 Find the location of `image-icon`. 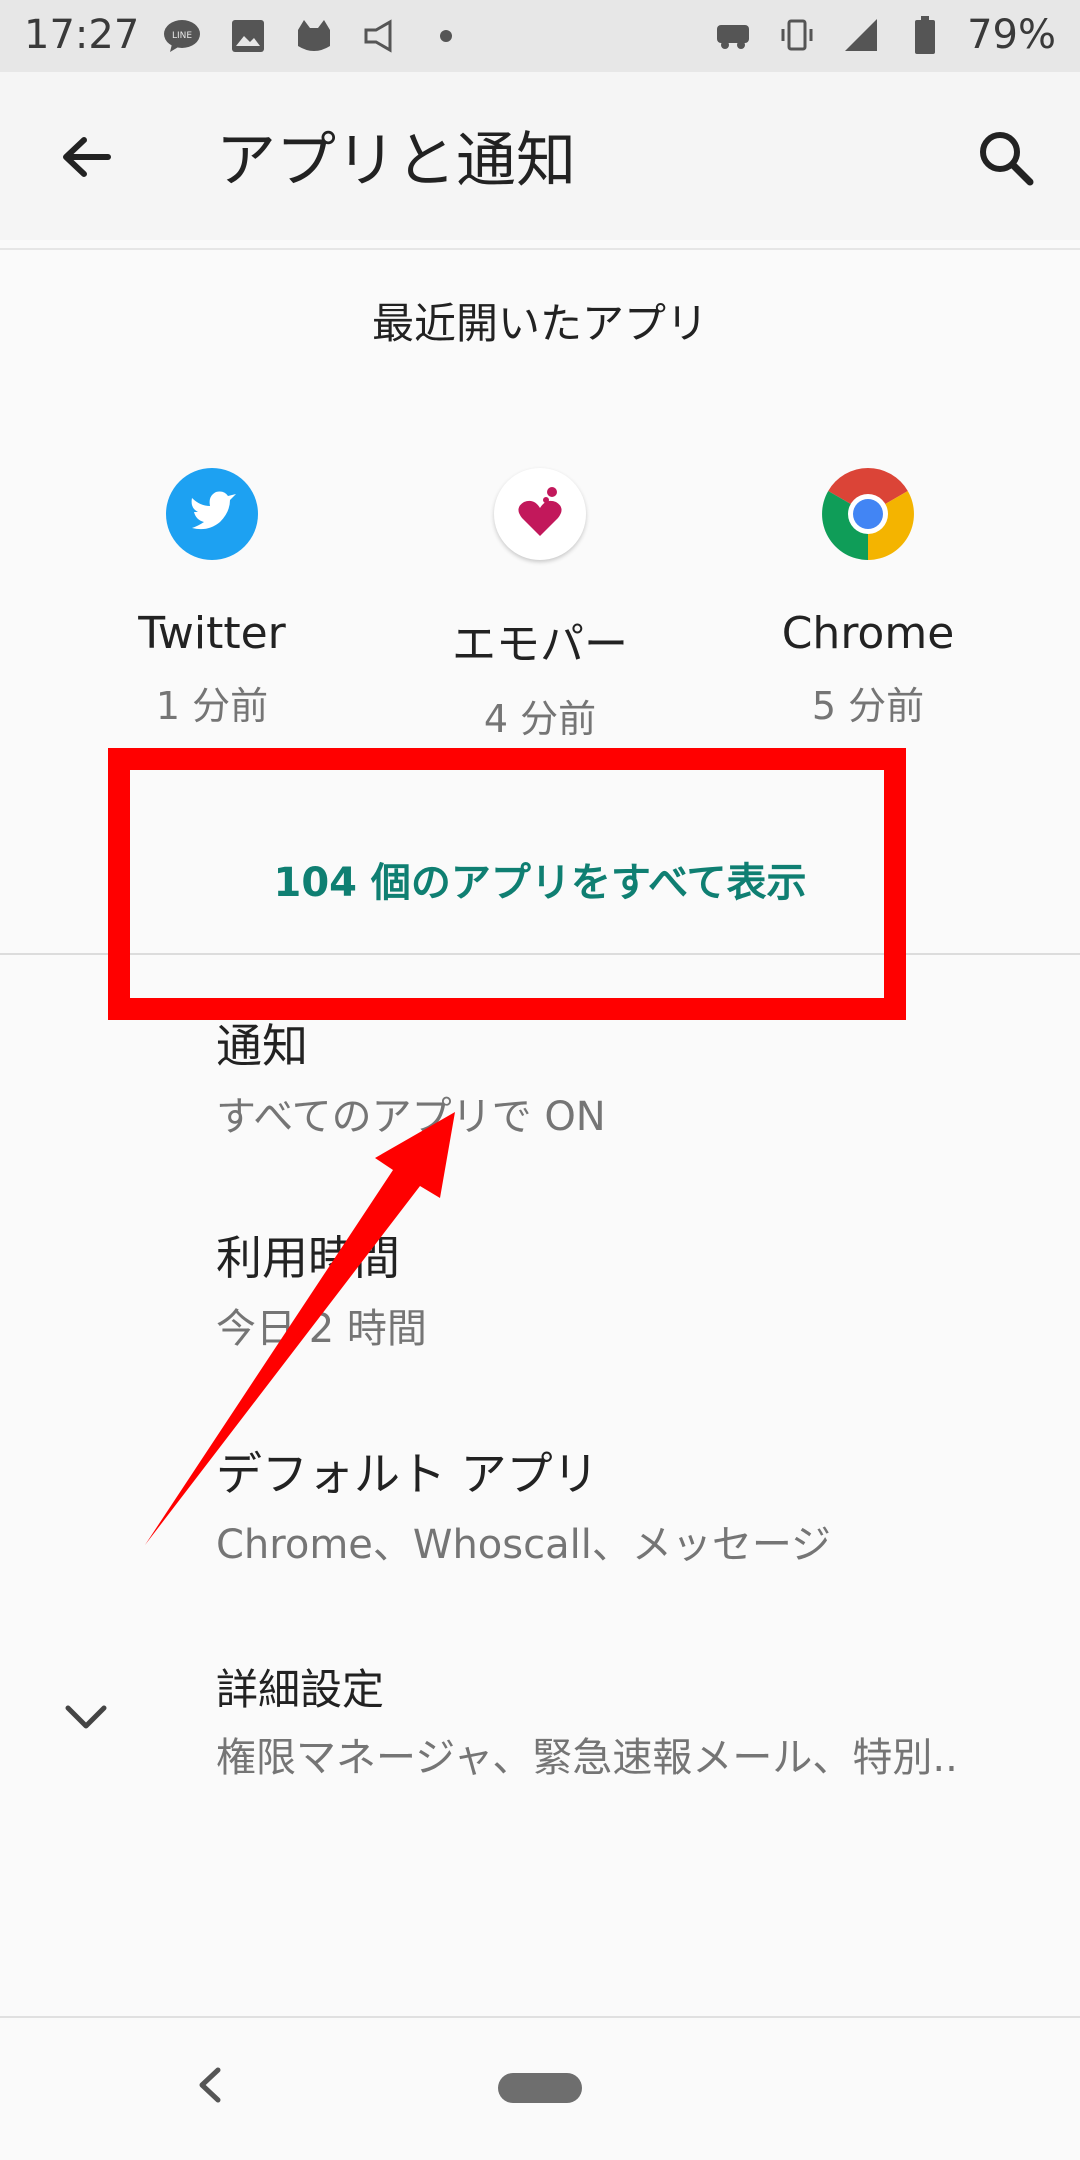

image-icon is located at coordinates (248, 36).